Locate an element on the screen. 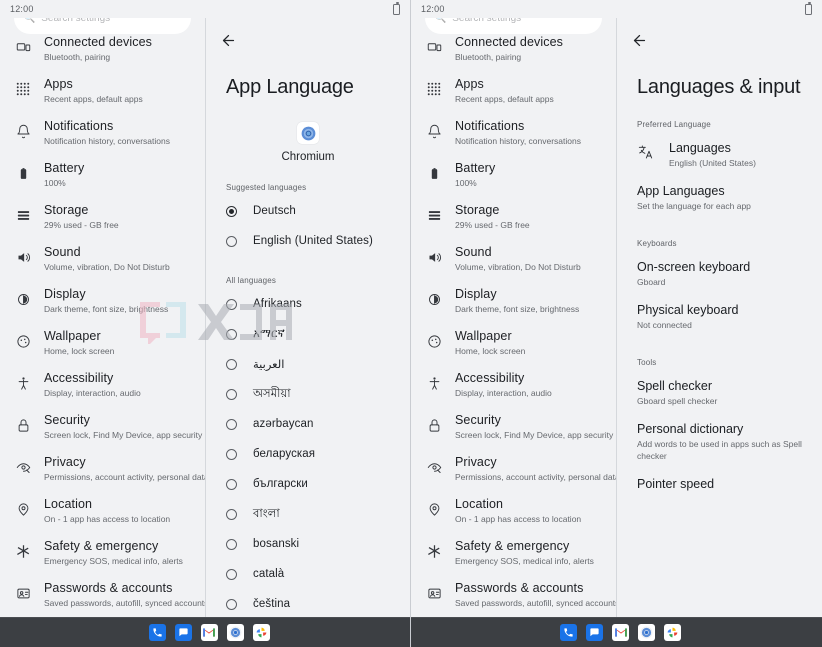  setting-row-subtitle: Not connected is located at coordinates (664, 325).